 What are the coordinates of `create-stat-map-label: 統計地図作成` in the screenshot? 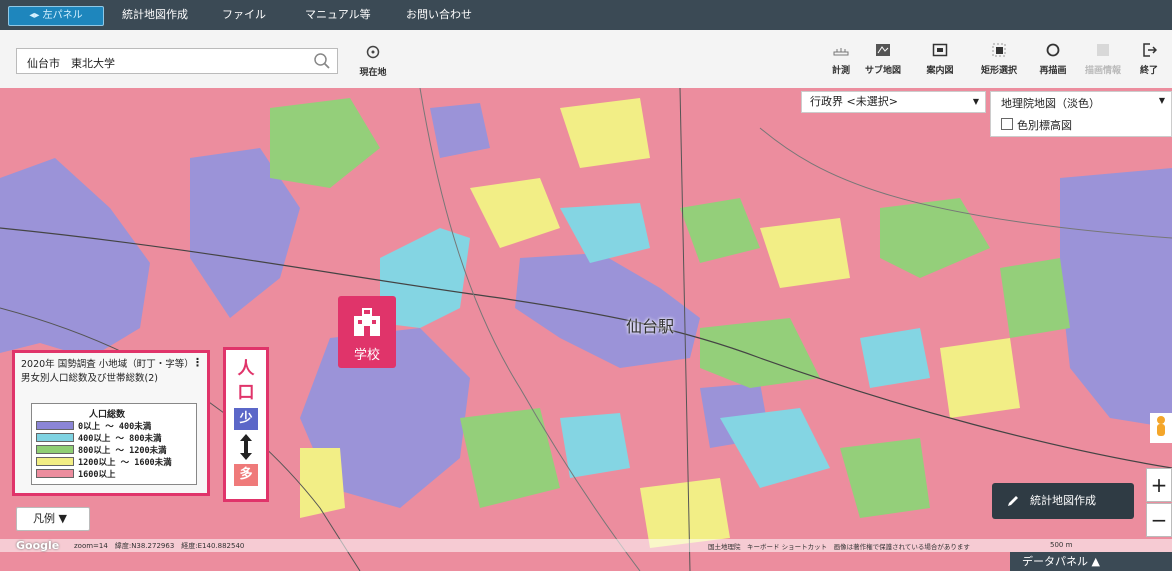 It's located at (1063, 500).